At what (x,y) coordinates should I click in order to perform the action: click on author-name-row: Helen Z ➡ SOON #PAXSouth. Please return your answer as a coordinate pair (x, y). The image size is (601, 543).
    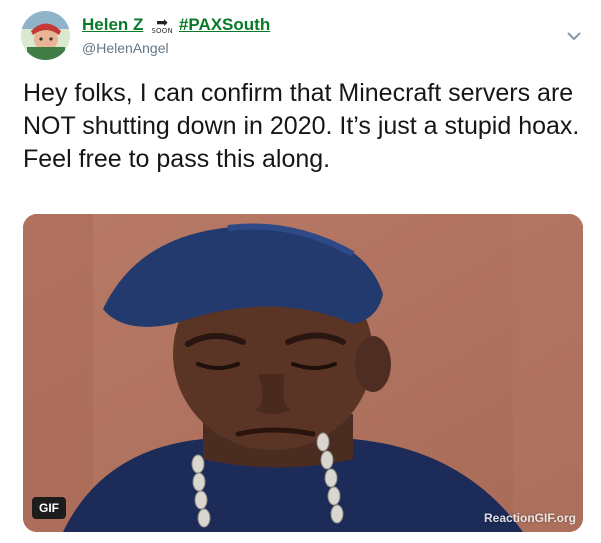
    Looking at the image, I should click on (176, 25).